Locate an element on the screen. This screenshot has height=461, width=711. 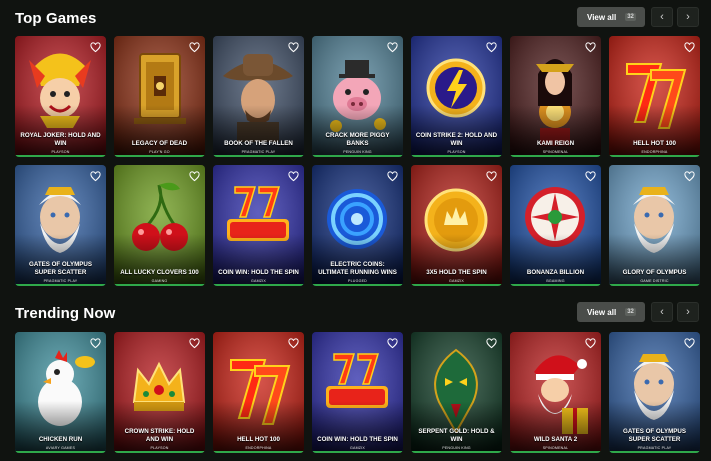
game-tile: BONANZA BILLION BGAMING is located at coordinates (555, 225).